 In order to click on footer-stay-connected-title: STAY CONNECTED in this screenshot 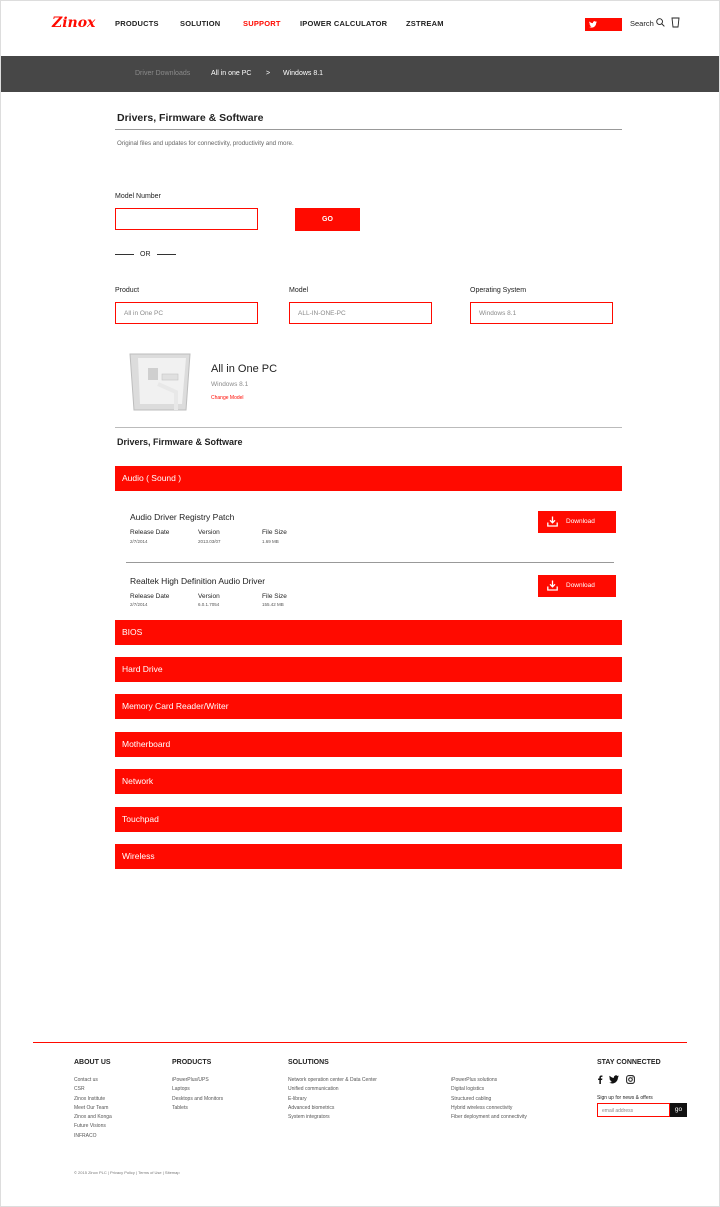, I will do `click(629, 1062)`.